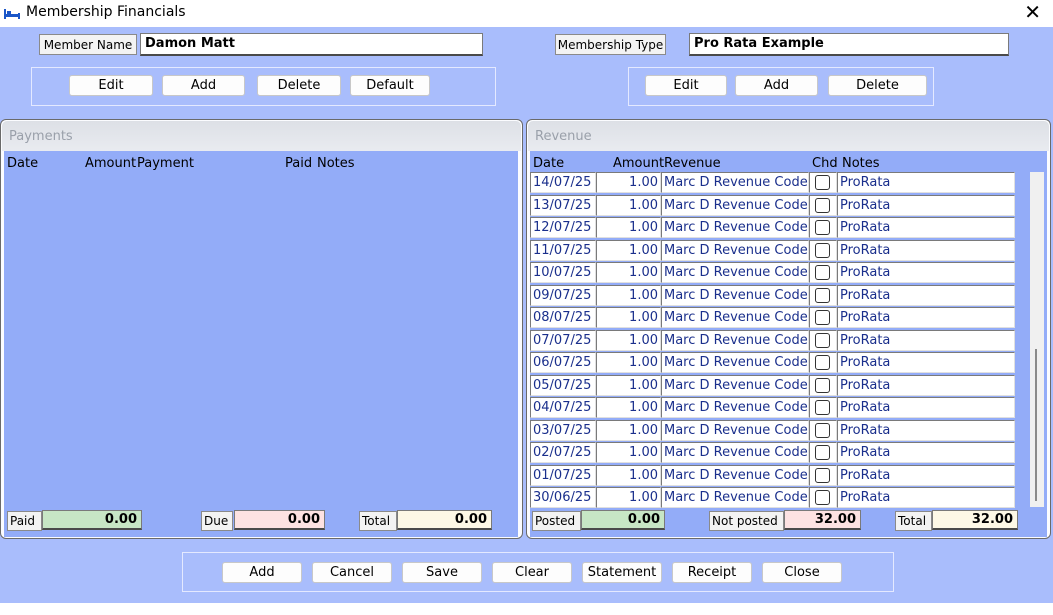 This screenshot has width=1053, height=615. I want to click on payments-col-paid: Paid, so click(298, 163).